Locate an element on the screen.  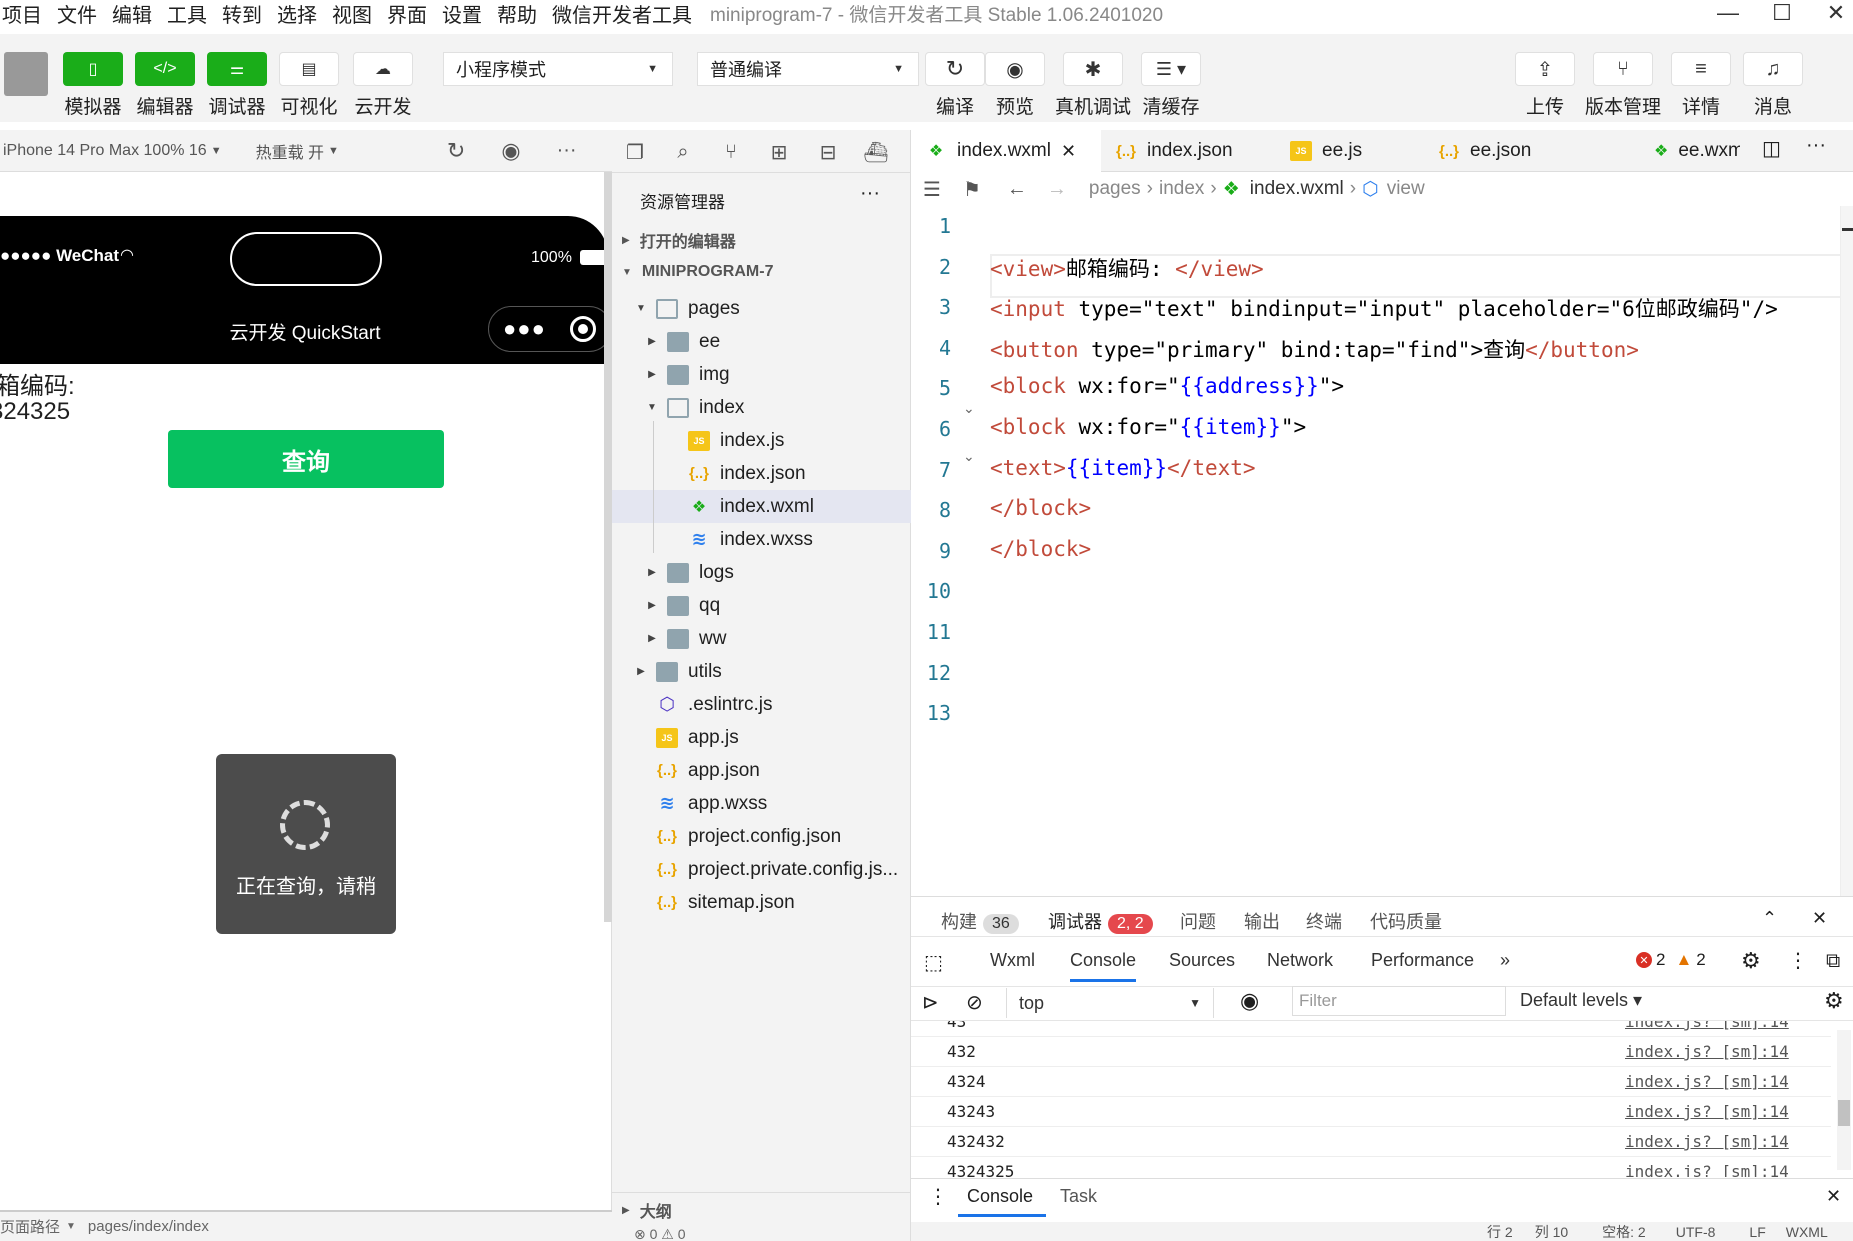
files-icon: ❐ is located at coordinates (635, 152).